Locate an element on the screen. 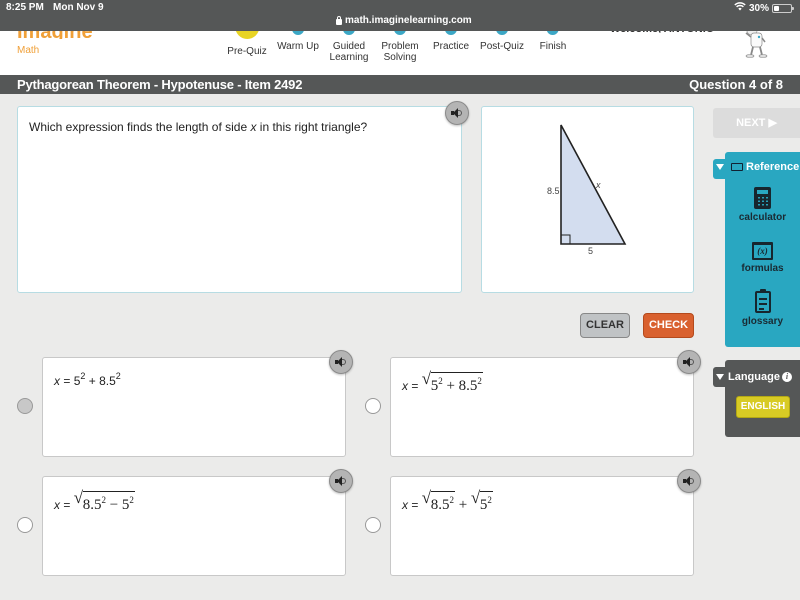 This screenshot has width=800, height=600. info-icon: i is located at coordinates (786, 377).